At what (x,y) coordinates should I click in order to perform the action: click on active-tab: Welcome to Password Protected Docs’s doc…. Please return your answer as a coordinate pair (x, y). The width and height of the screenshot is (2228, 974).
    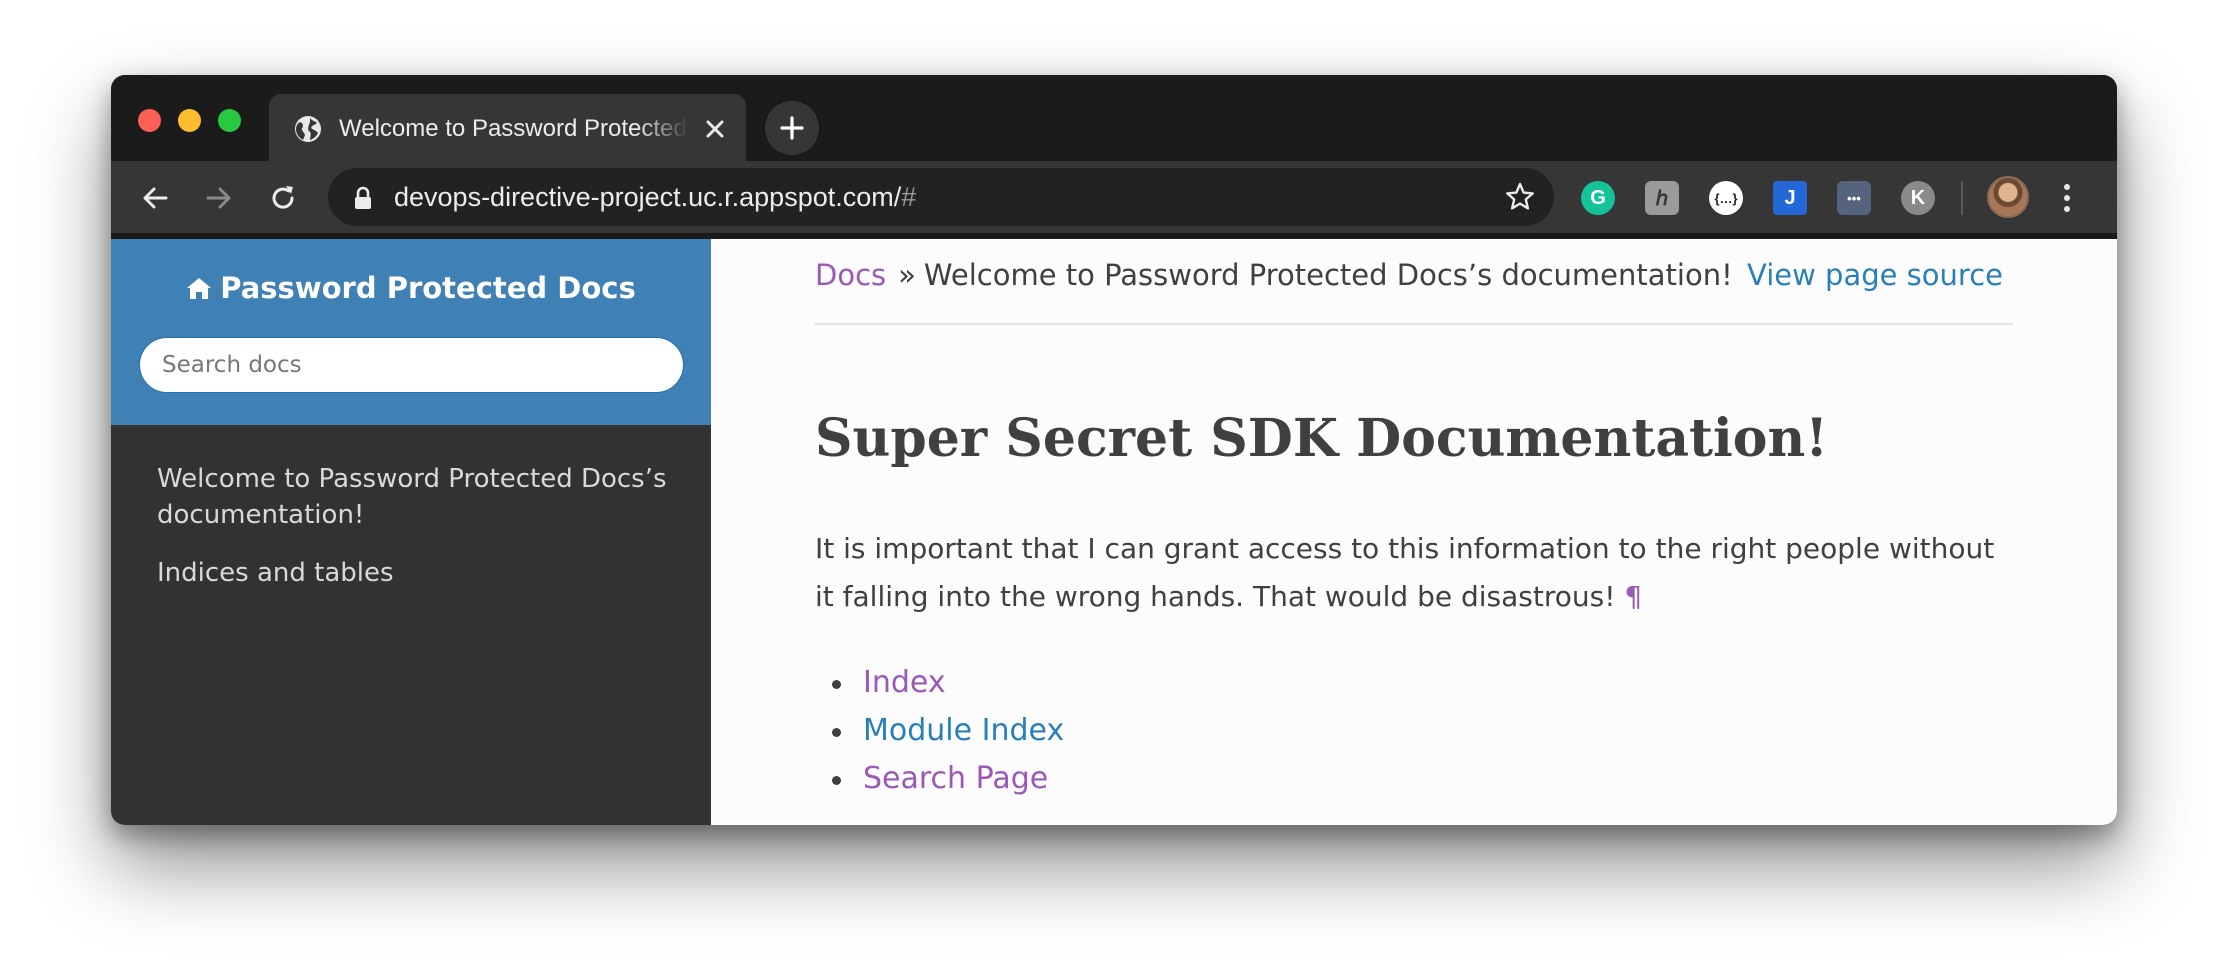
    Looking at the image, I should click on (507, 127).